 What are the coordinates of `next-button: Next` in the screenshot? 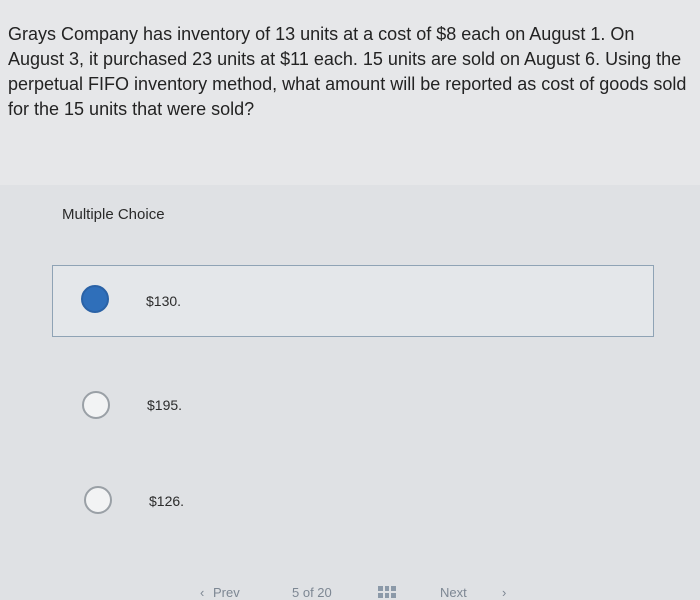 It's located at (453, 592).